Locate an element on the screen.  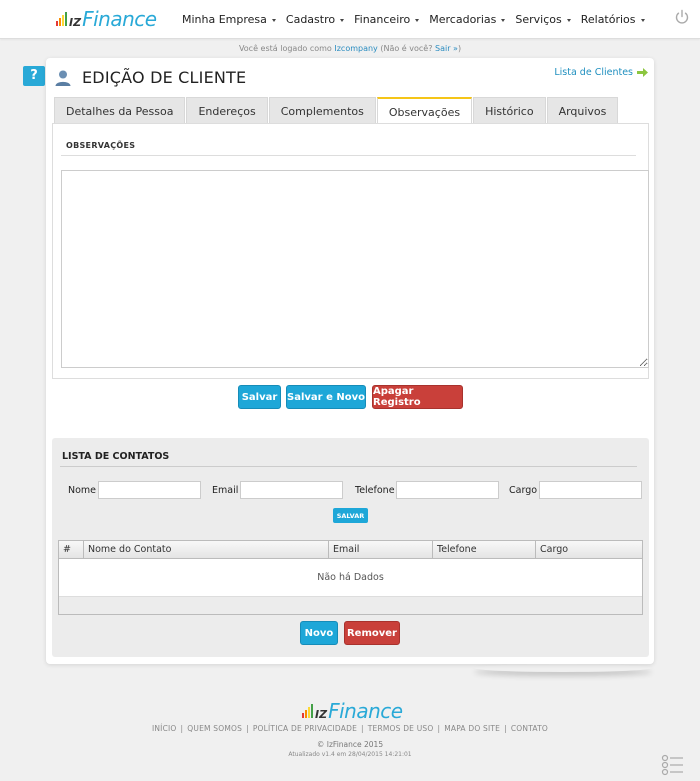
power-icon is located at coordinates (682, 17).